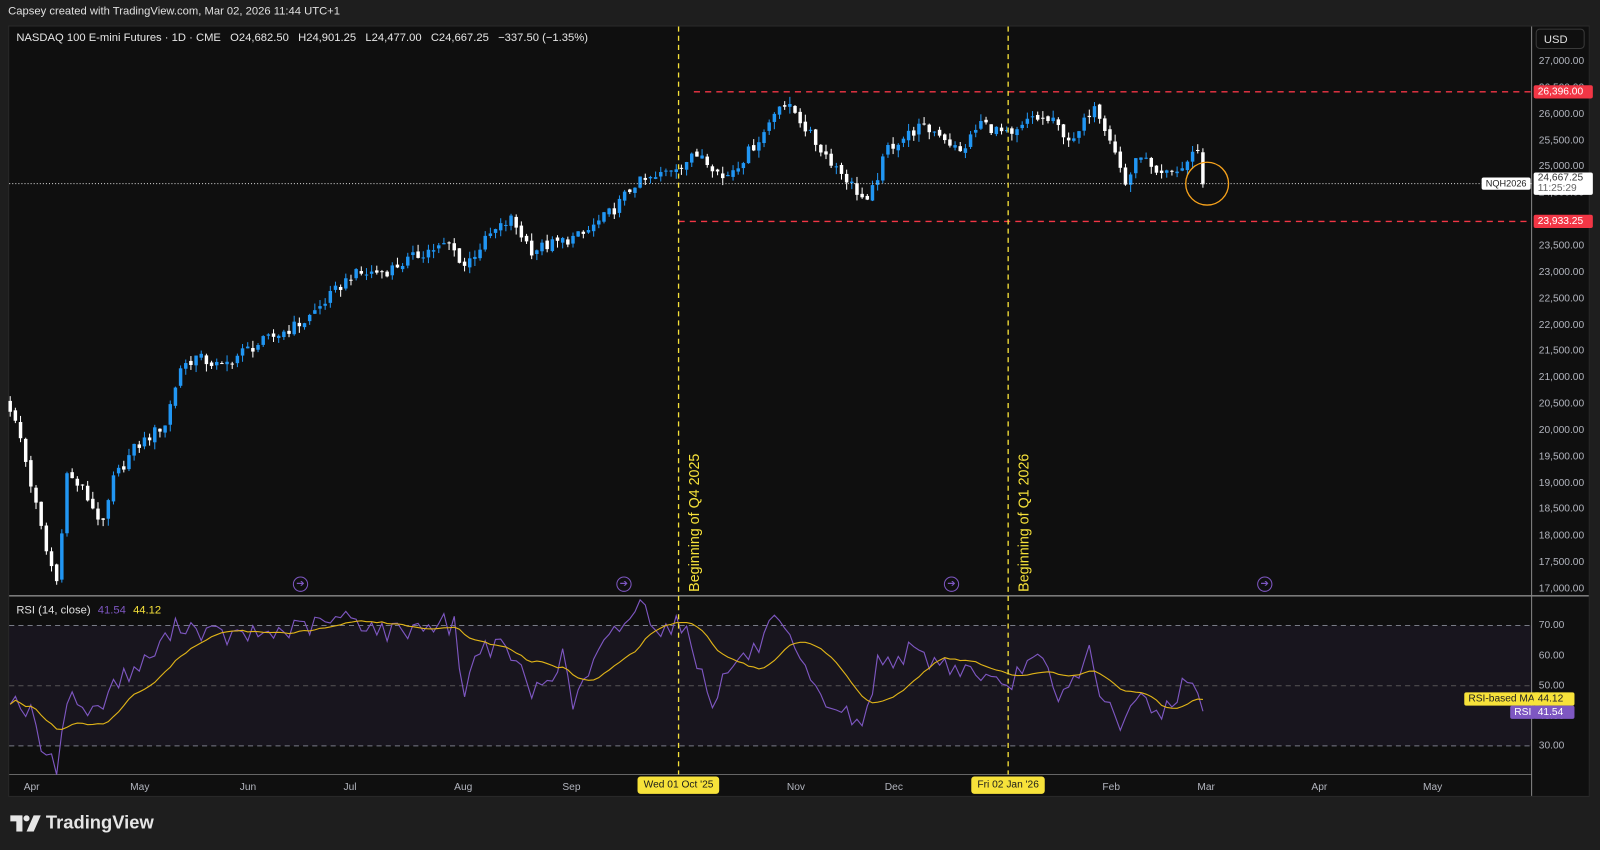  I want to click on q4-annotation: Beginning of Q4 2025, so click(694, 523).